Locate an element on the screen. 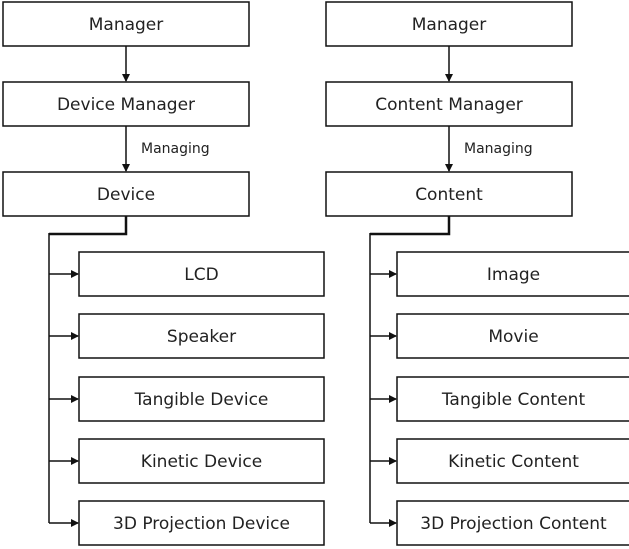 The image size is (629, 549). right-child-box: Movie is located at coordinates (512, 336).